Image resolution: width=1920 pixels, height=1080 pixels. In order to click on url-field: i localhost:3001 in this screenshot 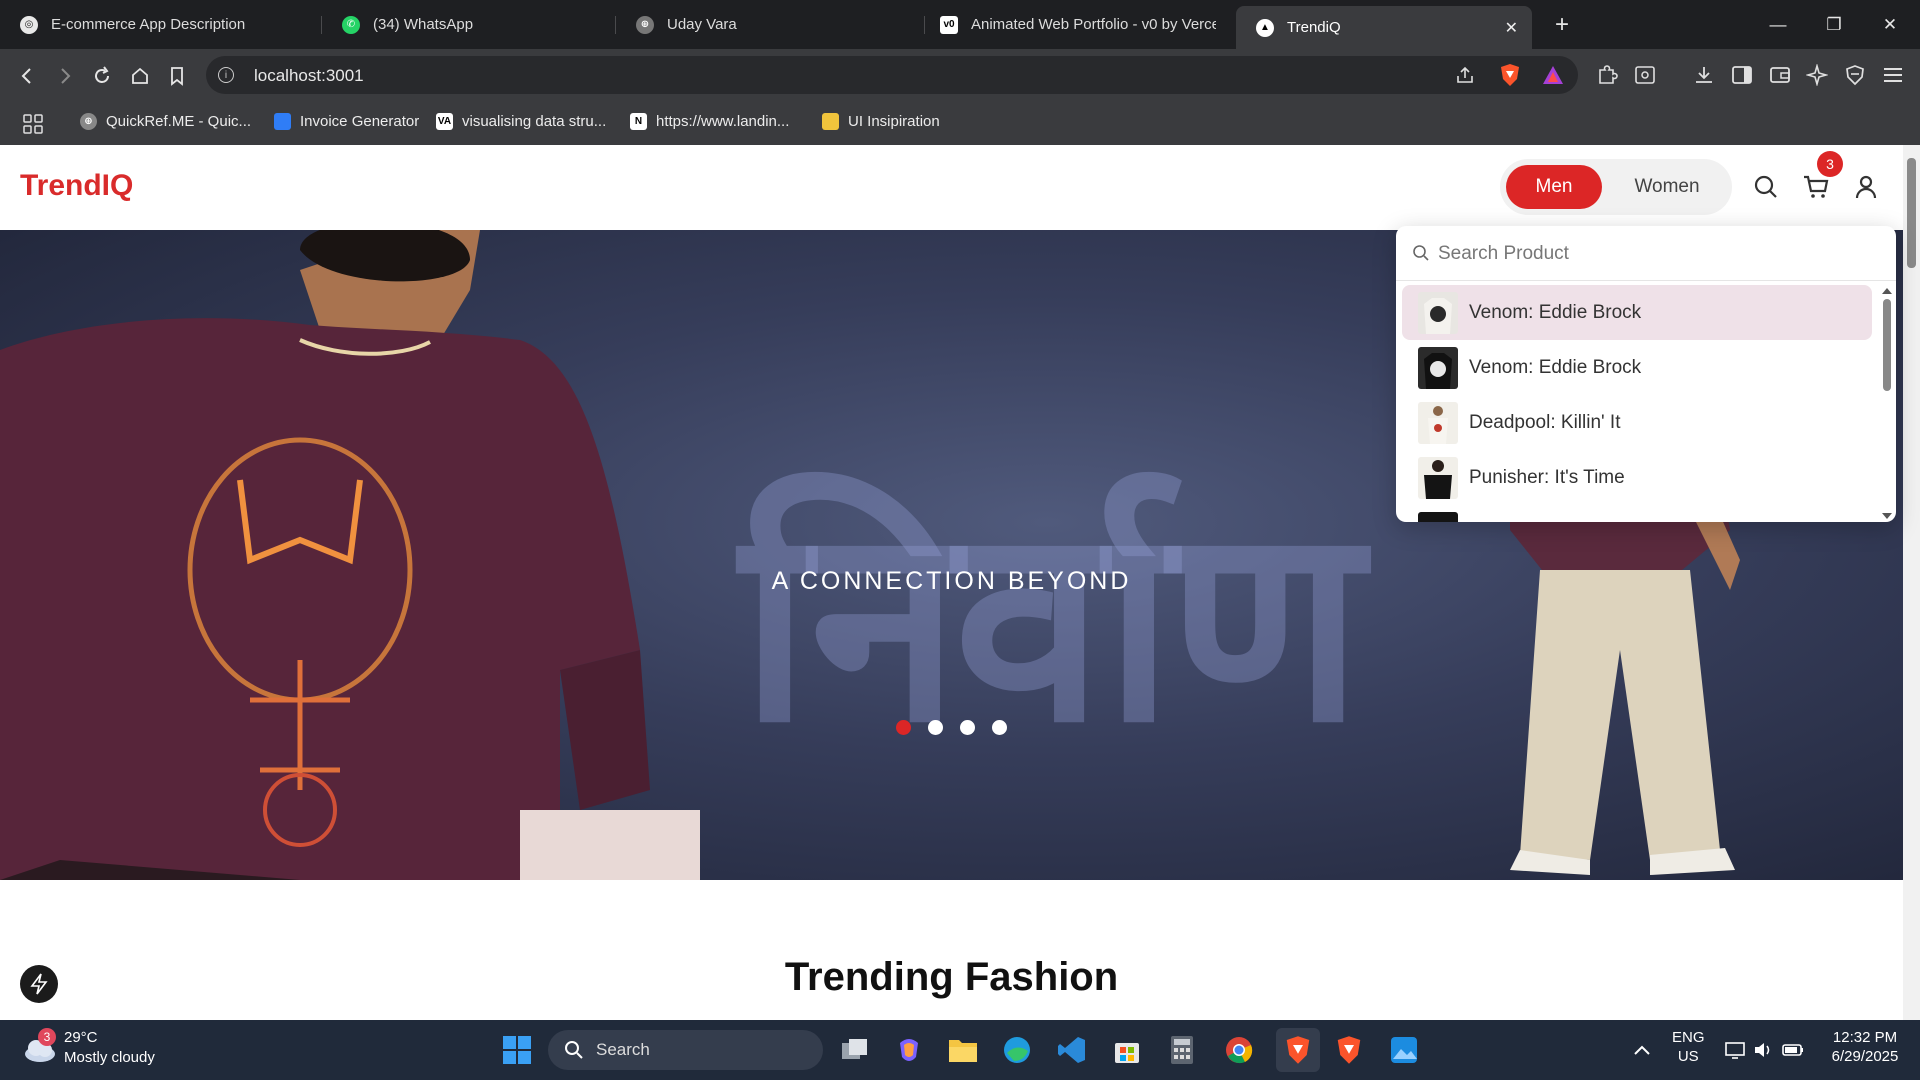, I will do `click(892, 75)`.